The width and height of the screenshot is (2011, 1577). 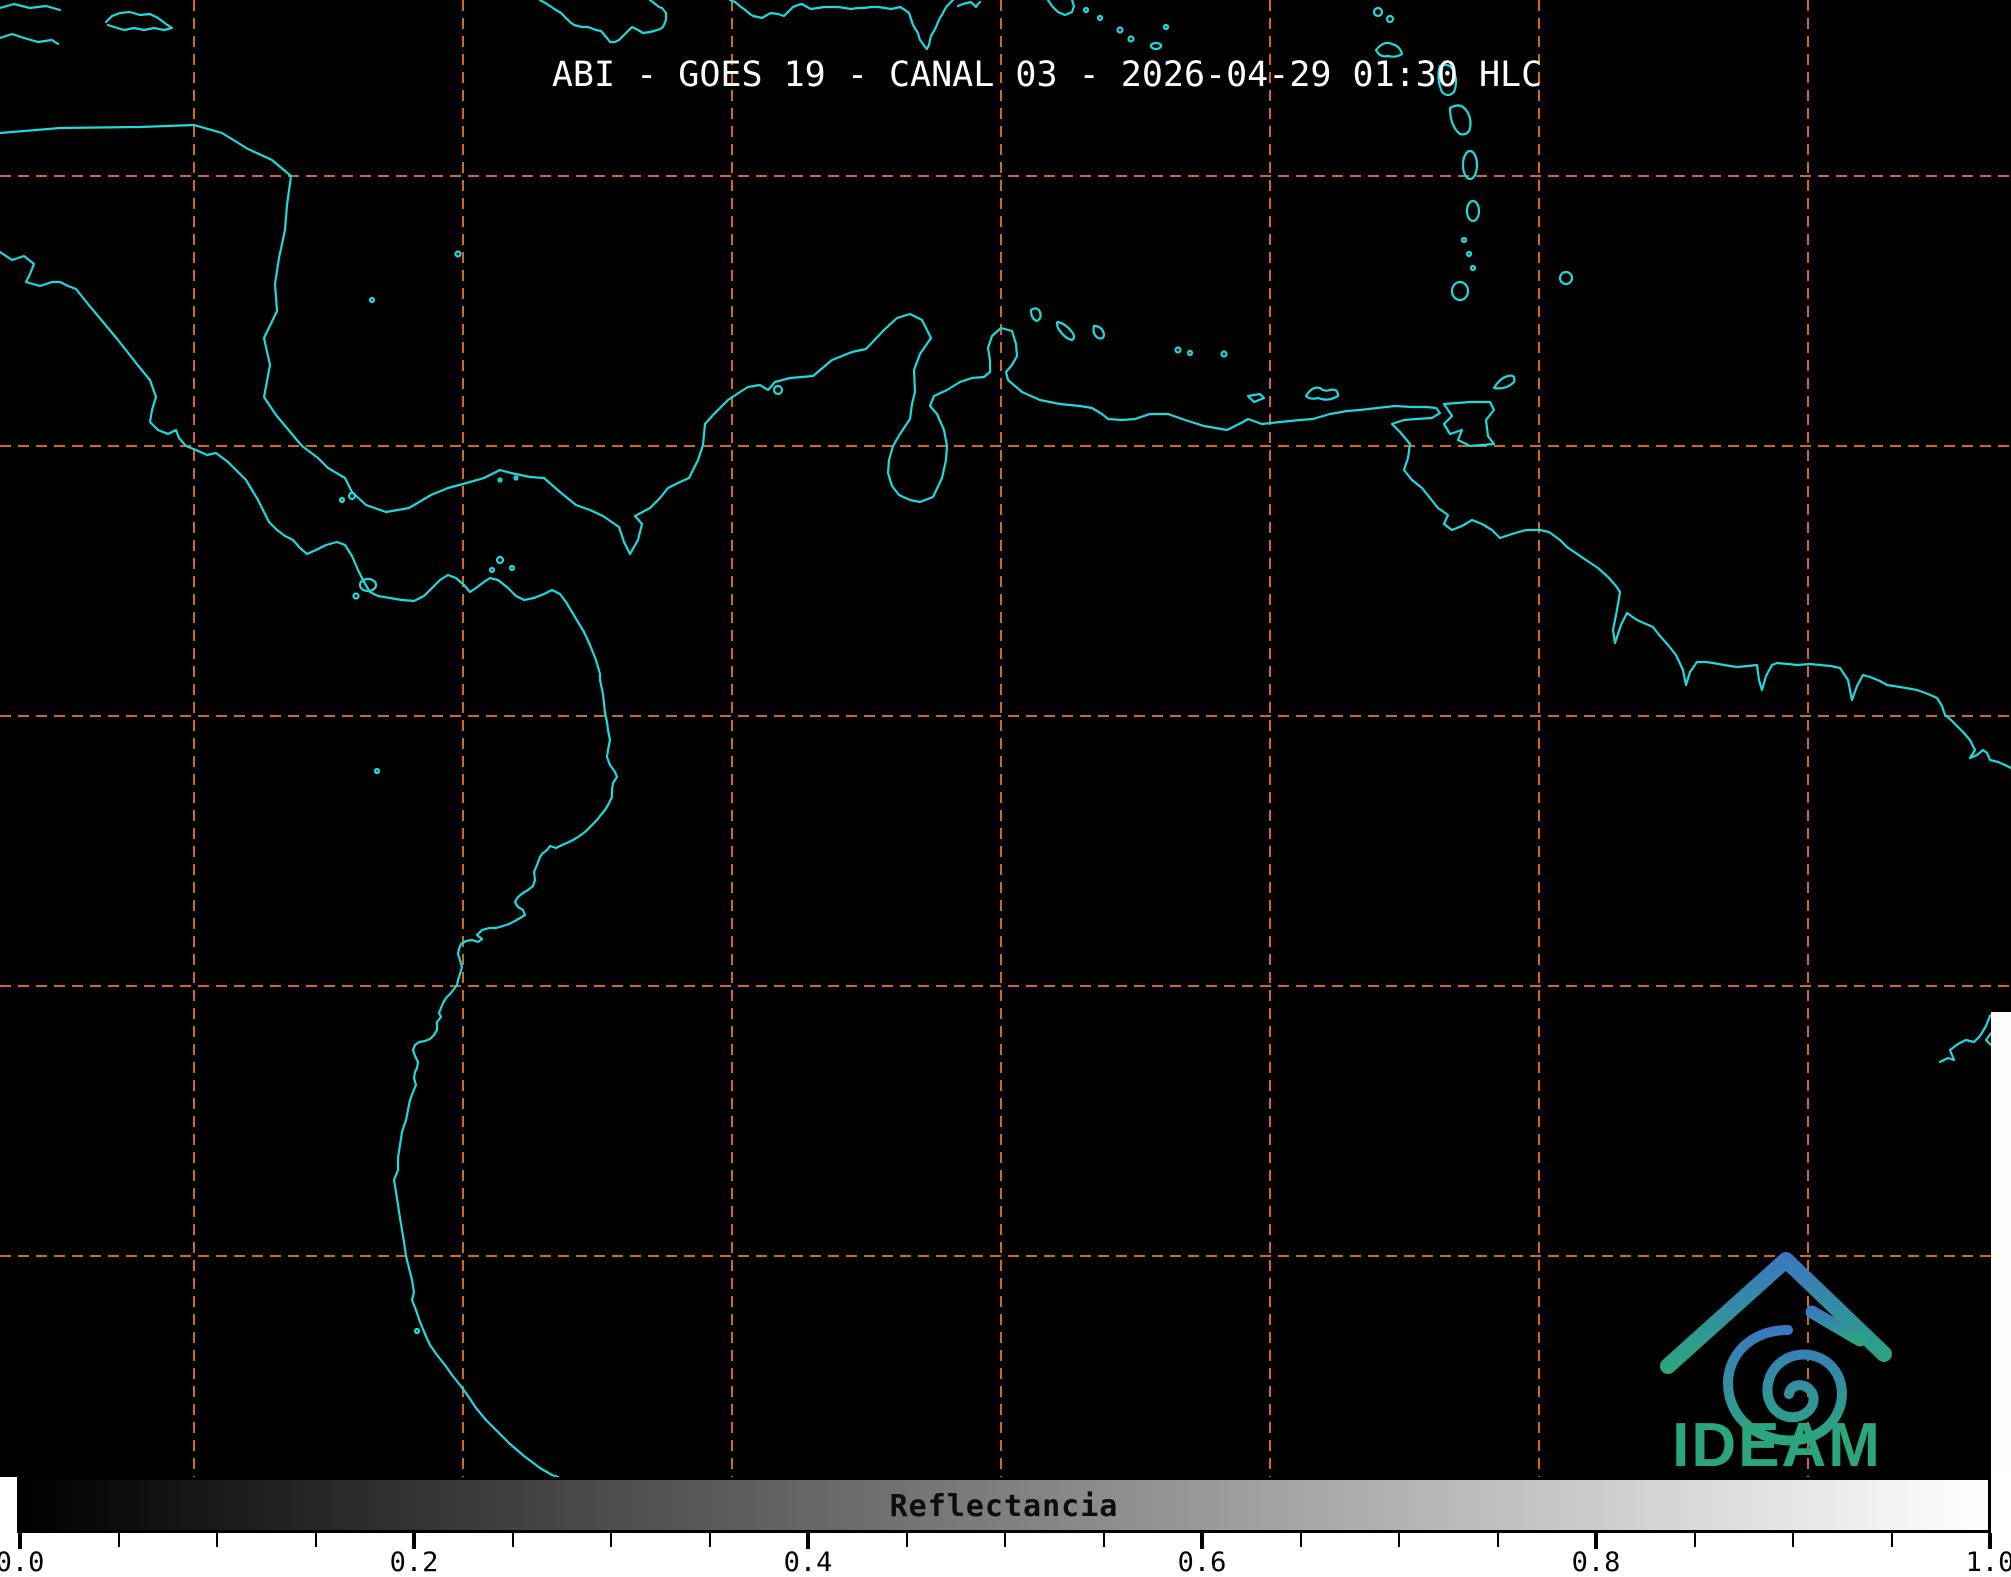 What do you see at coordinates (1566, 278) in the screenshot?
I see `island-barbados` at bounding box center [1566, 278].